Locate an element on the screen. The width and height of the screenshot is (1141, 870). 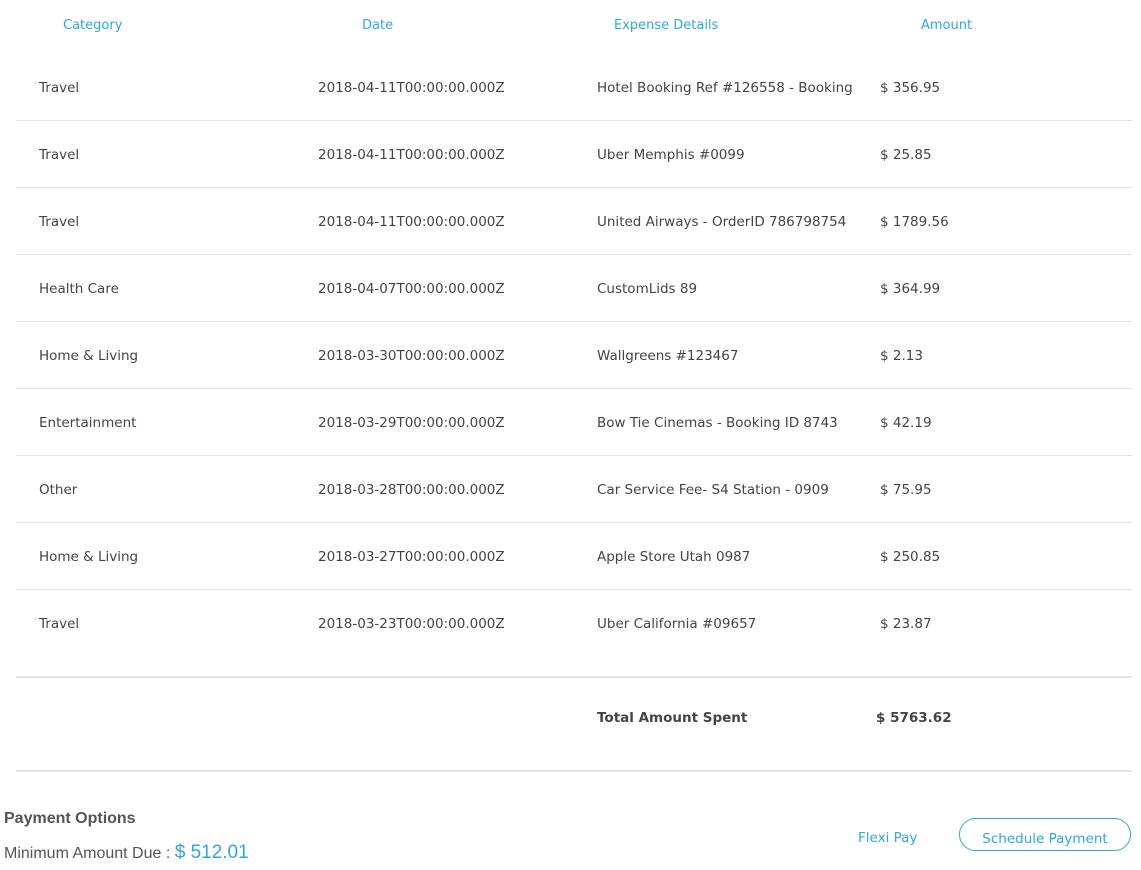
total-amount-label: Total Amount Spent is located at coordinates (672, 718).